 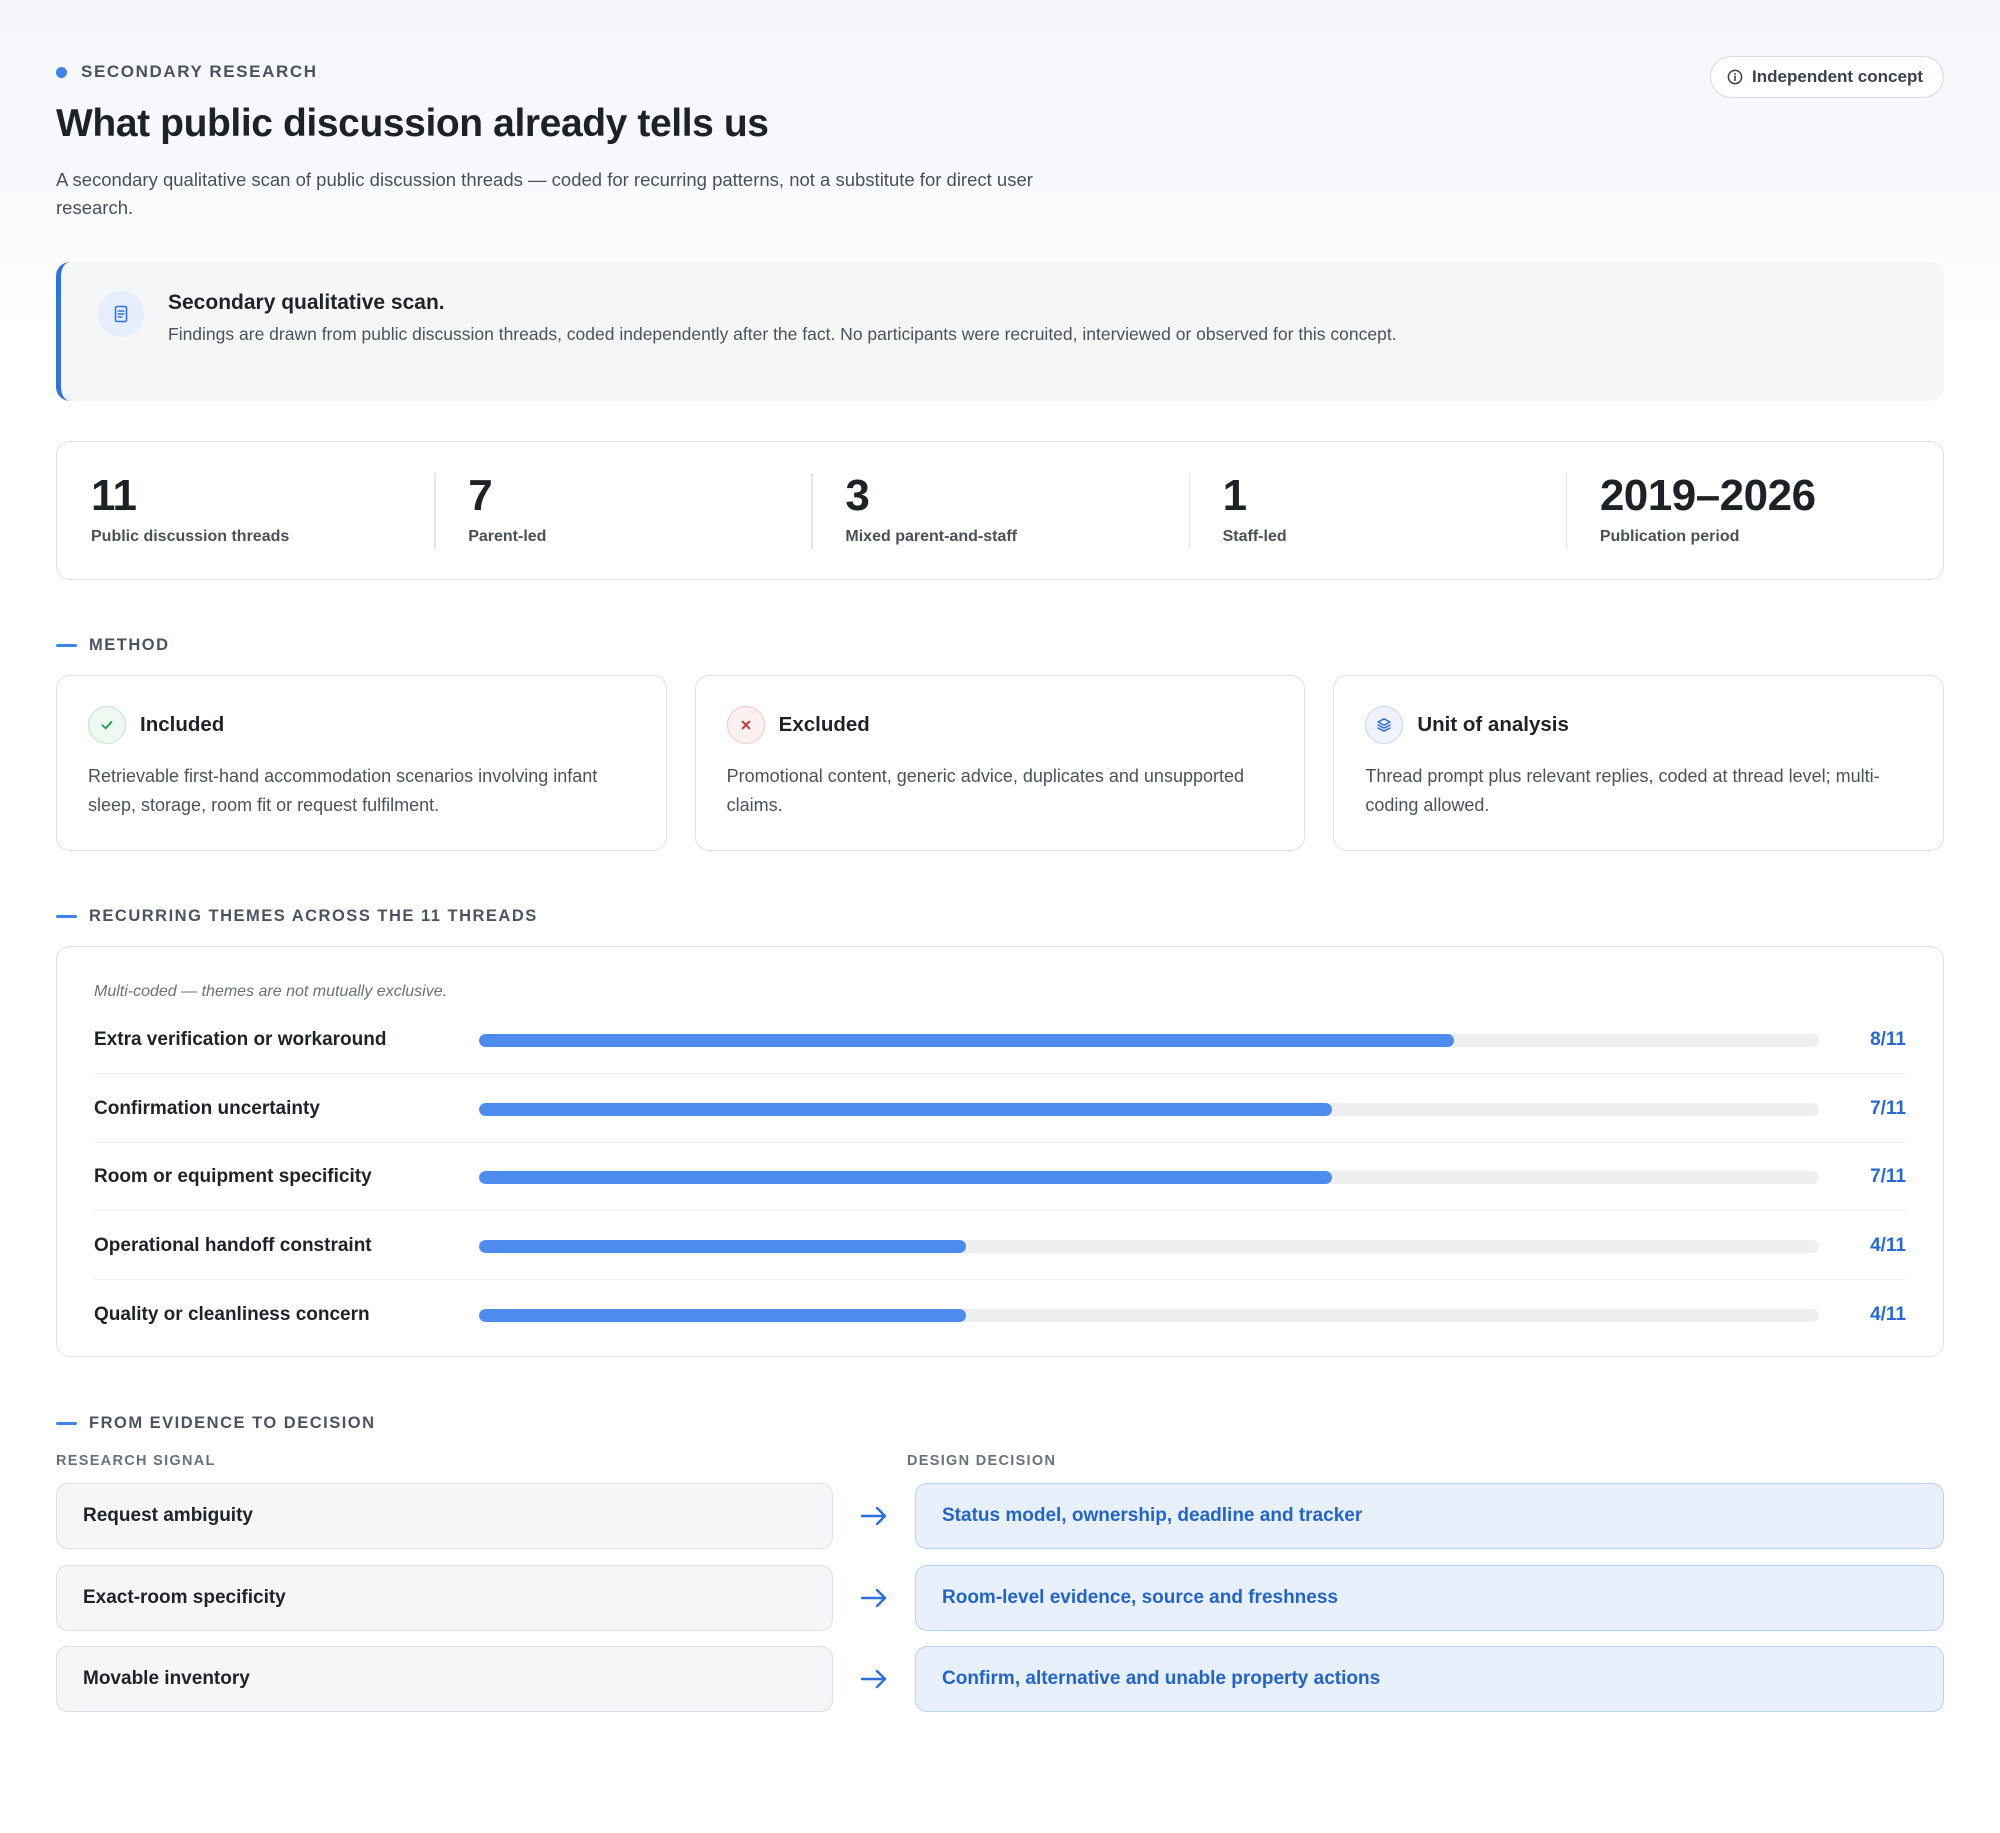 I want to click on stat-staff-led: 1 Staff-led, so click(x=1377, y=510).